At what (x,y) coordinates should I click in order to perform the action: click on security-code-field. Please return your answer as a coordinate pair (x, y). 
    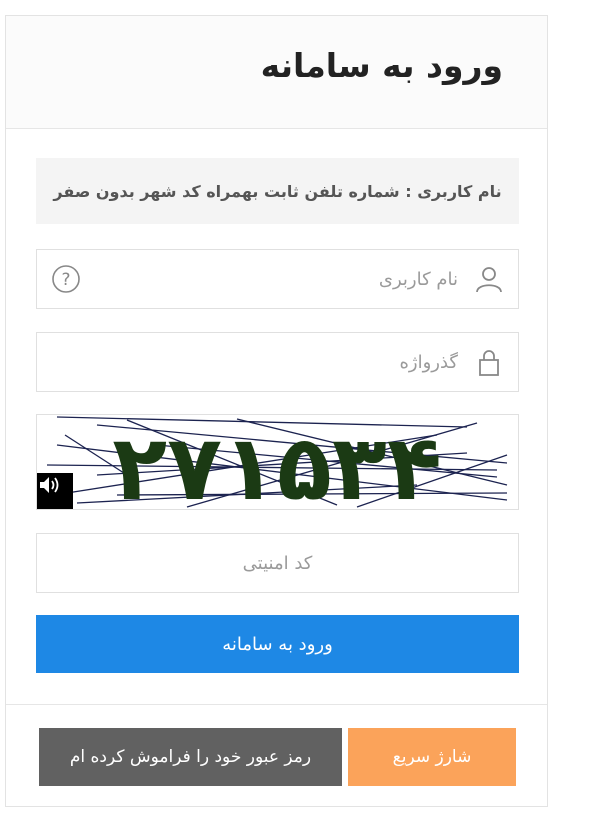
    Looking at the image, I should click on (277, 563).